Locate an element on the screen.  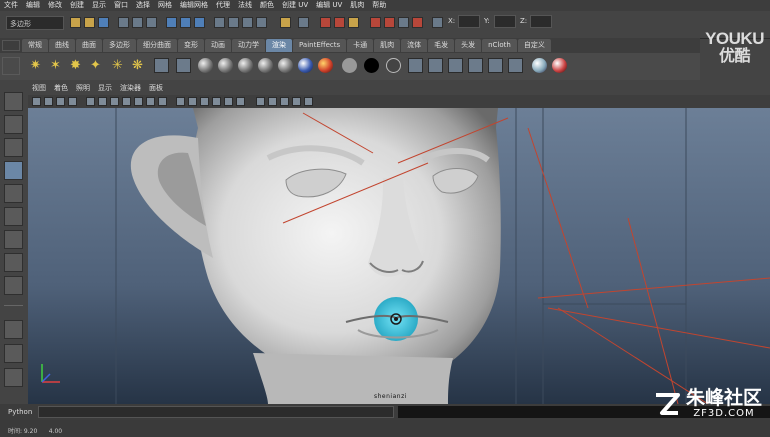
panel-menu-lighting: 照明 is located at coordinates (83, 88).